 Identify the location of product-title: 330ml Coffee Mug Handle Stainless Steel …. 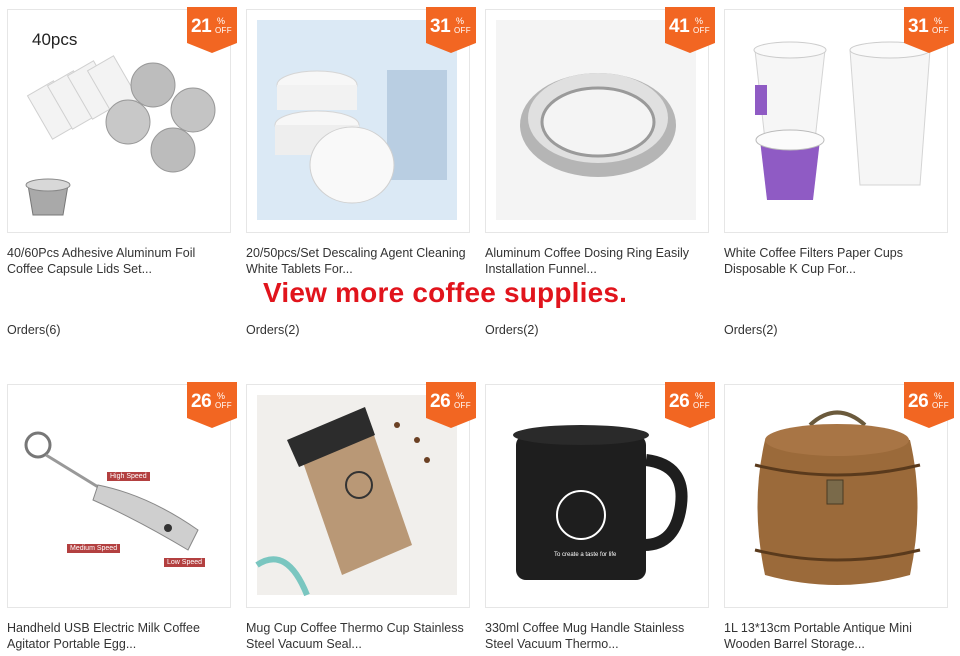
(597, 636).